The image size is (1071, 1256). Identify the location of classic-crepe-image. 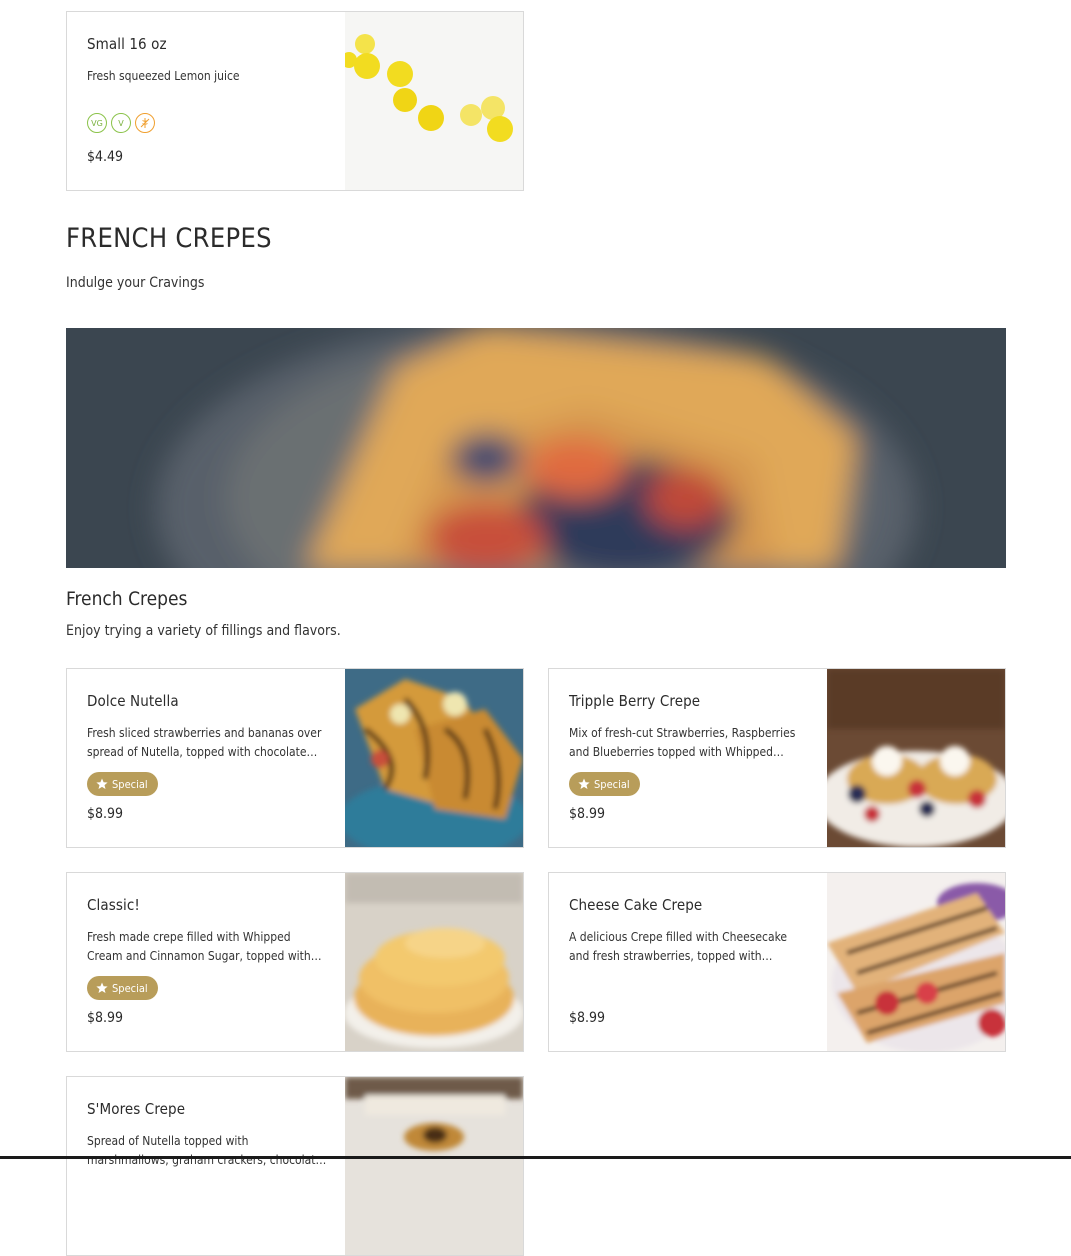
(434, 962).